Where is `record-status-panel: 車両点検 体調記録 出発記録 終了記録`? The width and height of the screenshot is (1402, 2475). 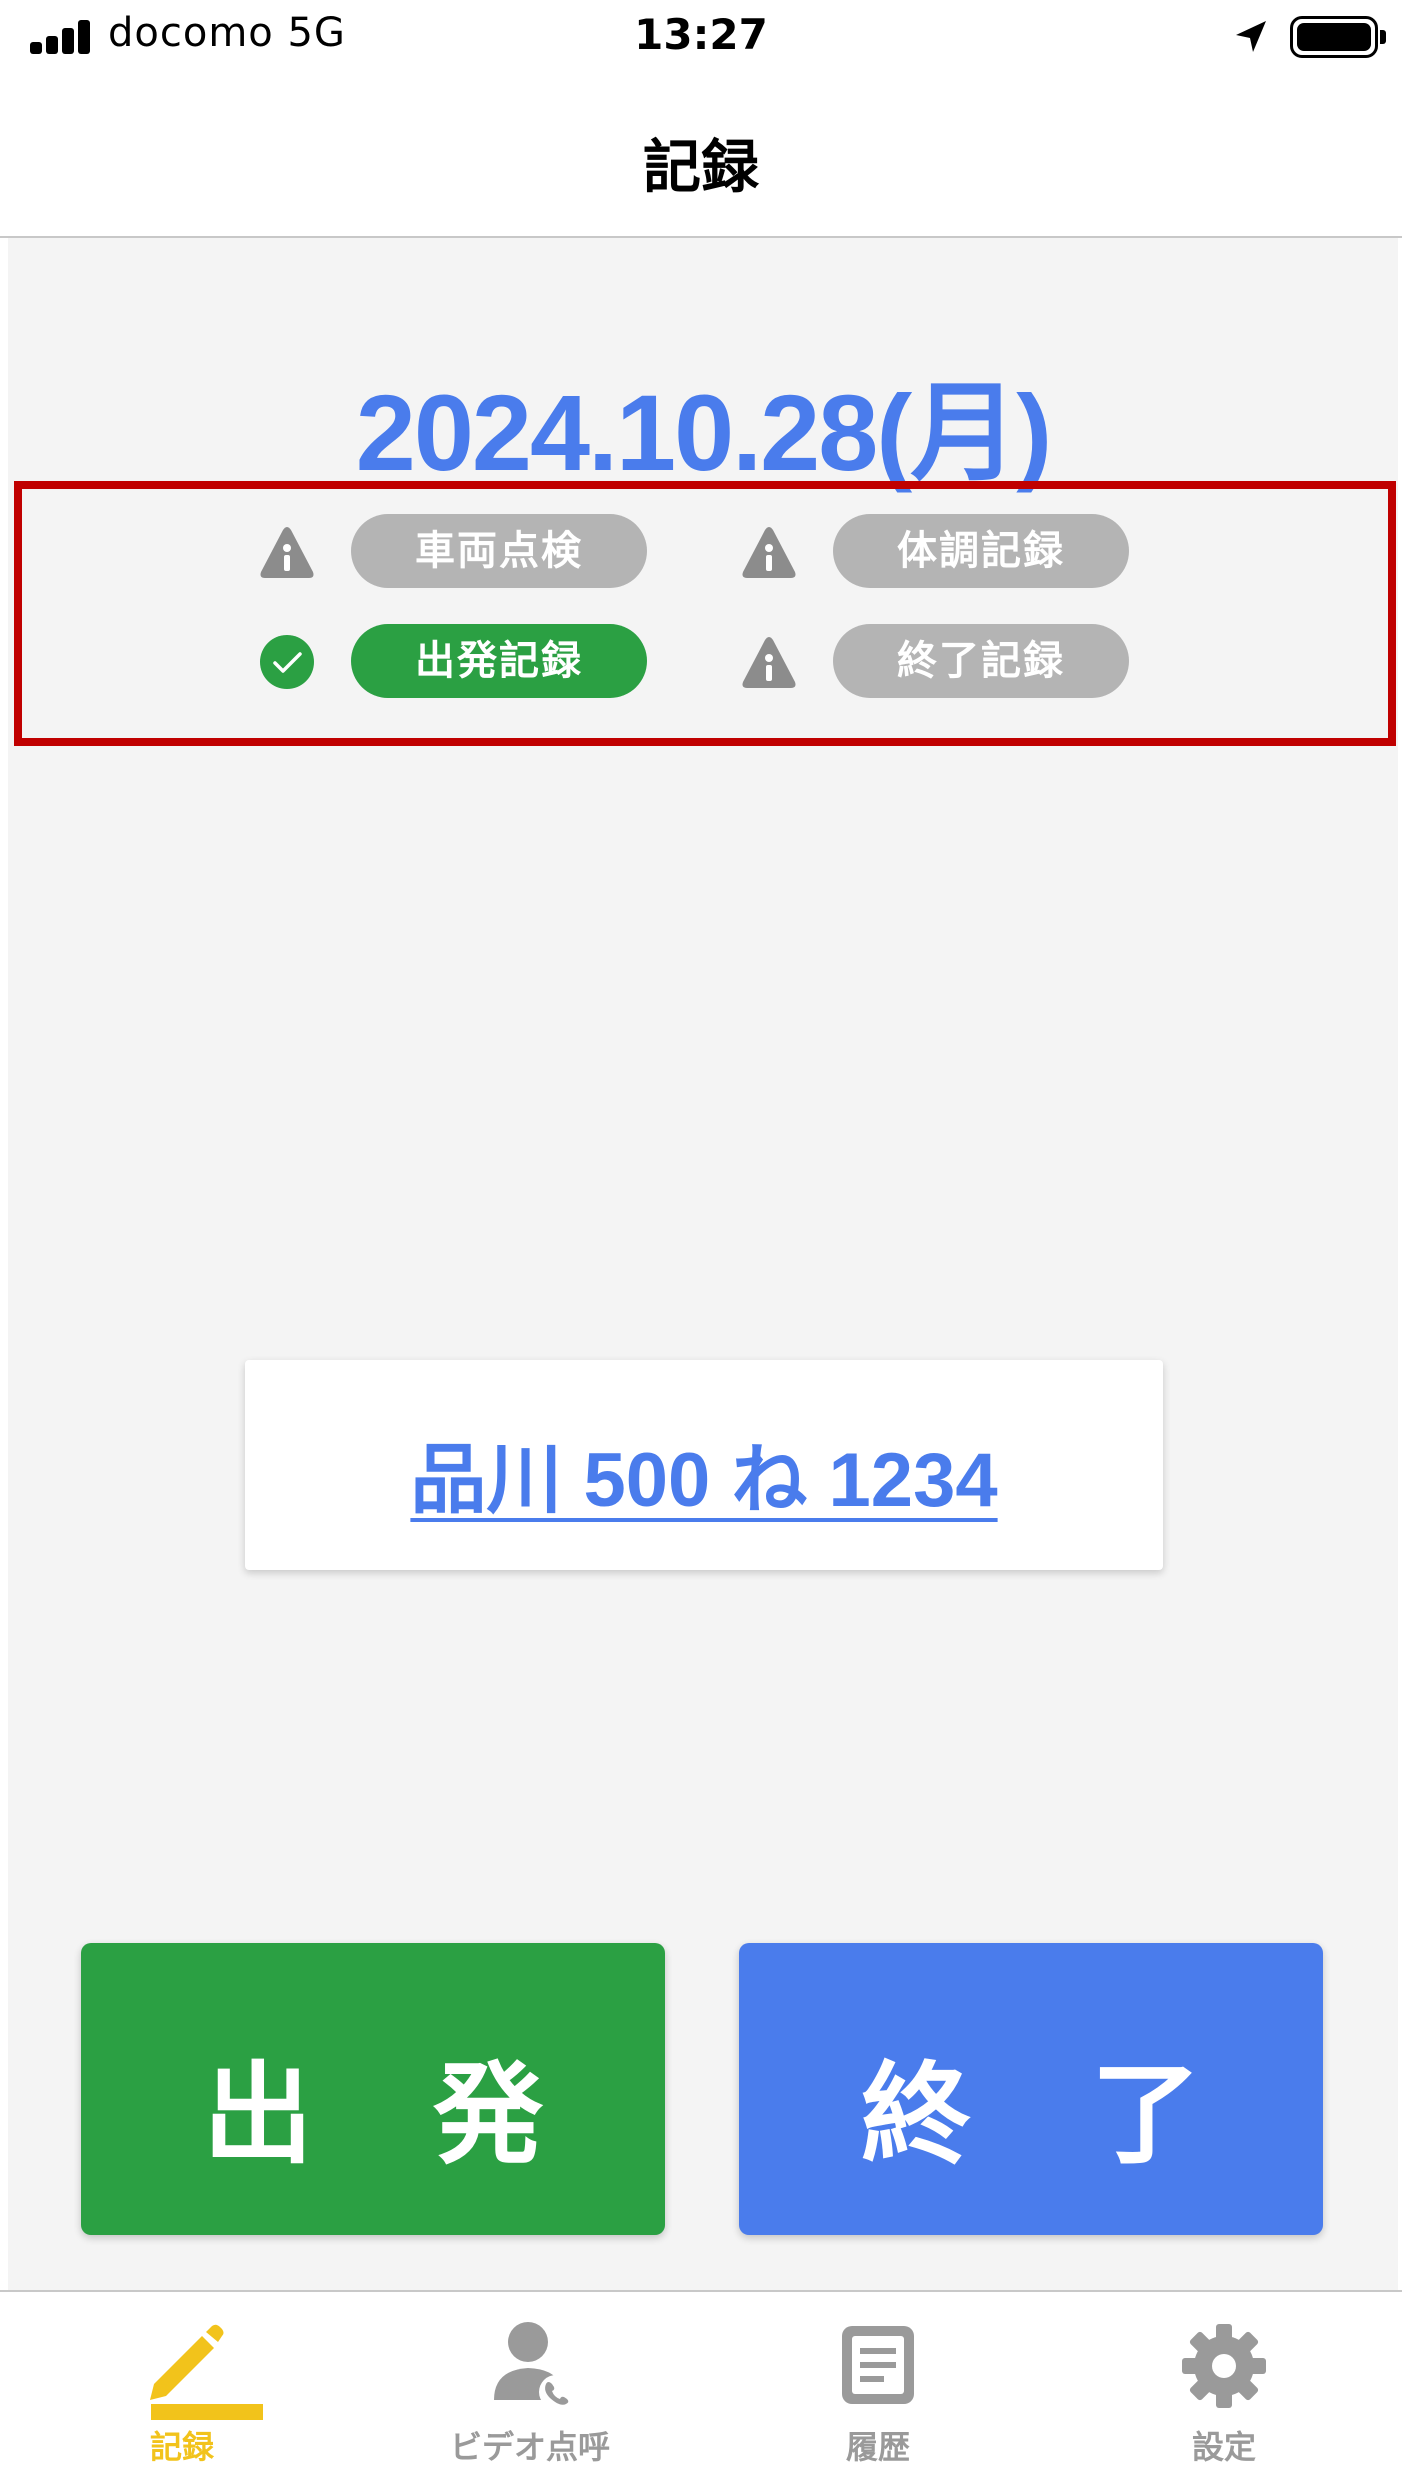
record-status-panel: 車両点検 体調記録 出発記録 終了記録 is located at coordinates (705, 613).